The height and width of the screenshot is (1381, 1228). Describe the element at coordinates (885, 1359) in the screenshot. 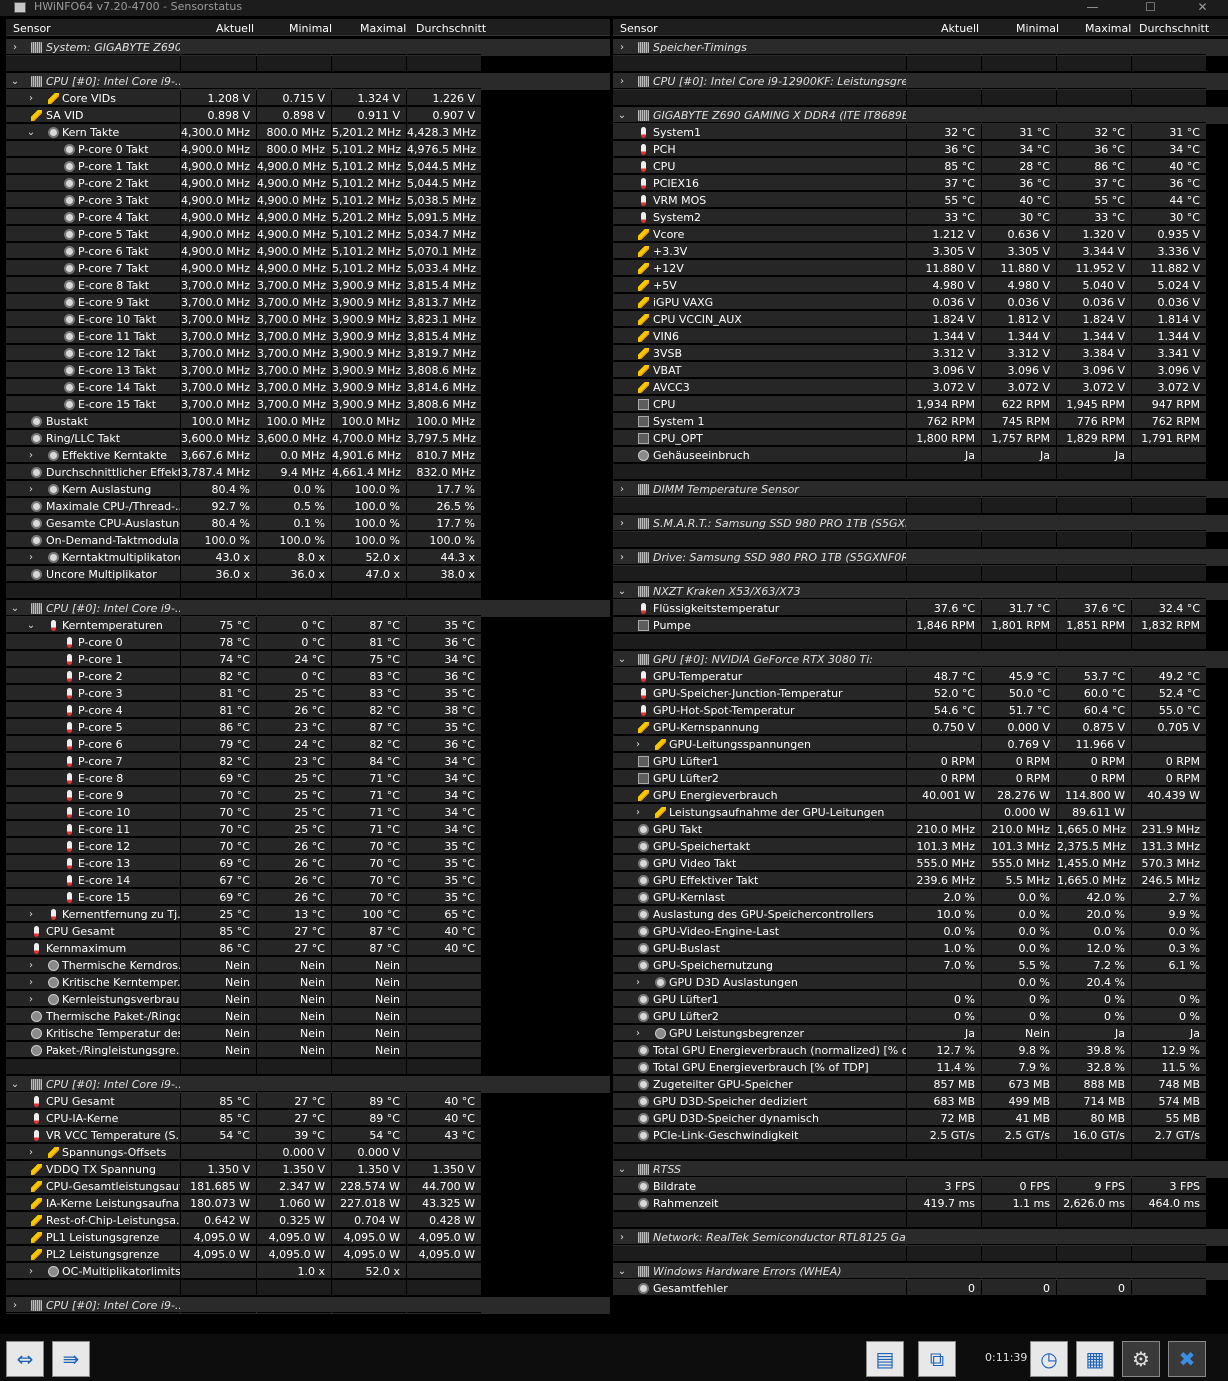

I see `report-icon: ▤` at that location.